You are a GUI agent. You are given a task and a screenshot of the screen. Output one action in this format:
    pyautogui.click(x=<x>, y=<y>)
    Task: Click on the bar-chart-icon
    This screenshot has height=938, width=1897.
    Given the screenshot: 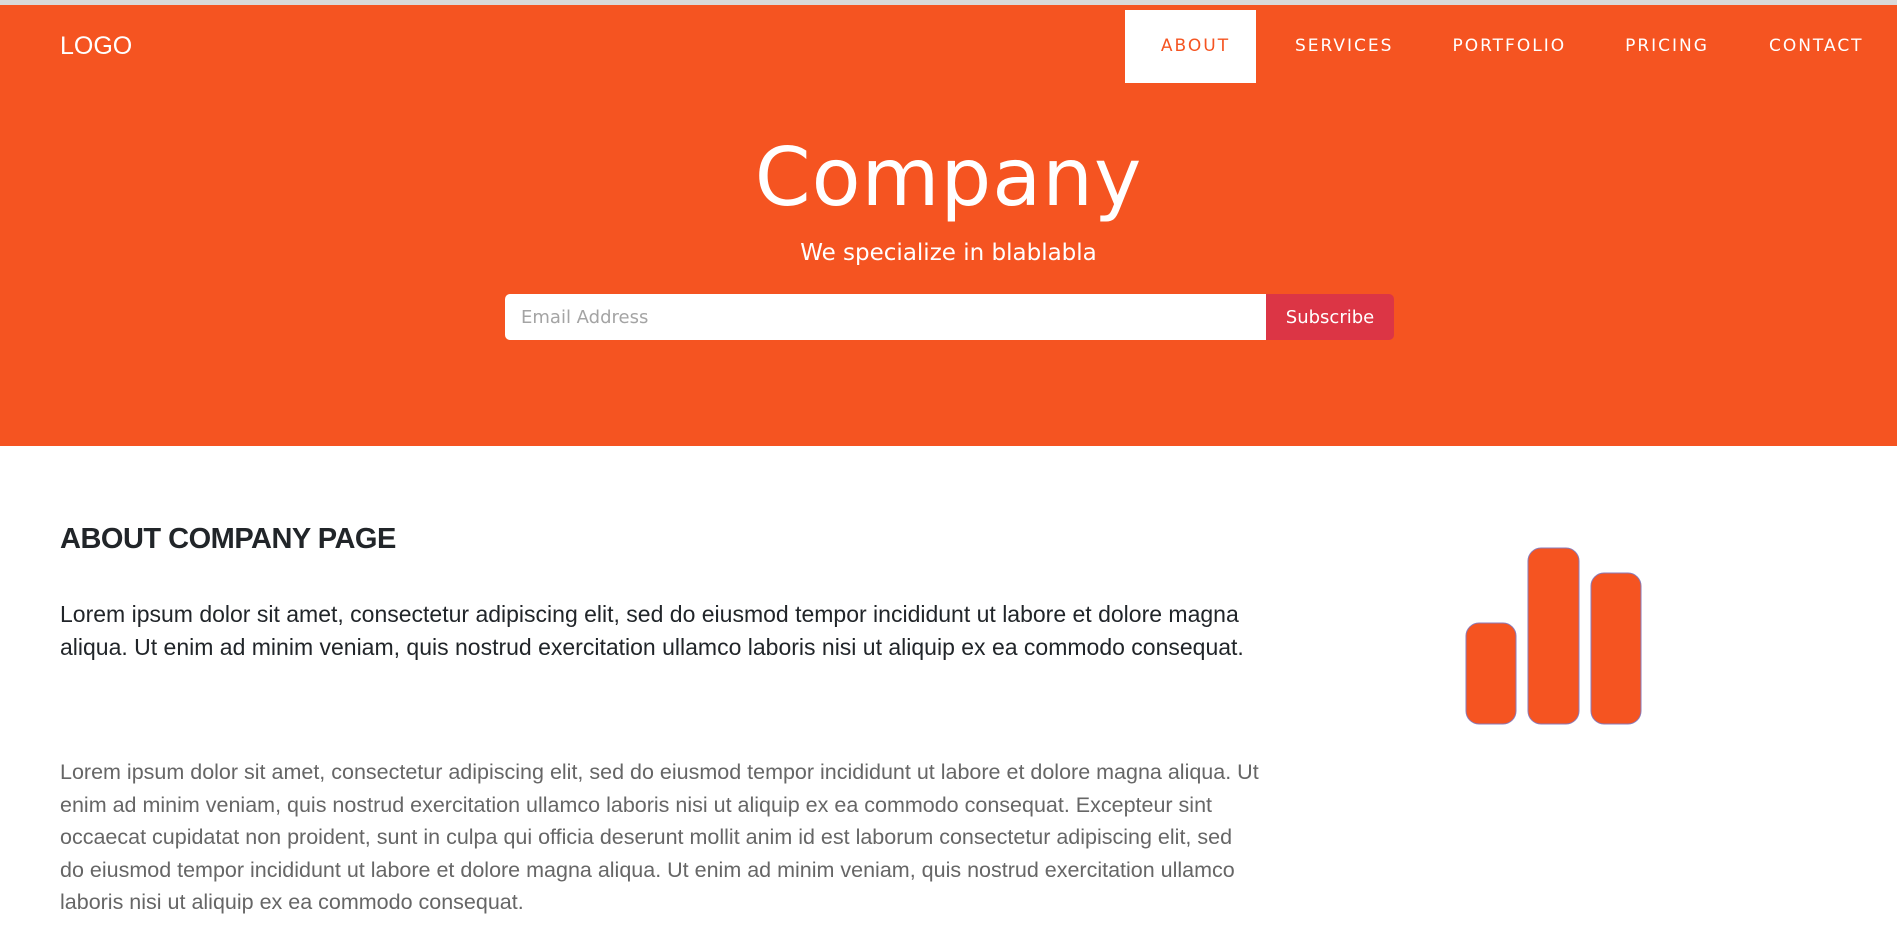 What is the action you would take?
    pyautogui.click(x=1553, y=636)
    